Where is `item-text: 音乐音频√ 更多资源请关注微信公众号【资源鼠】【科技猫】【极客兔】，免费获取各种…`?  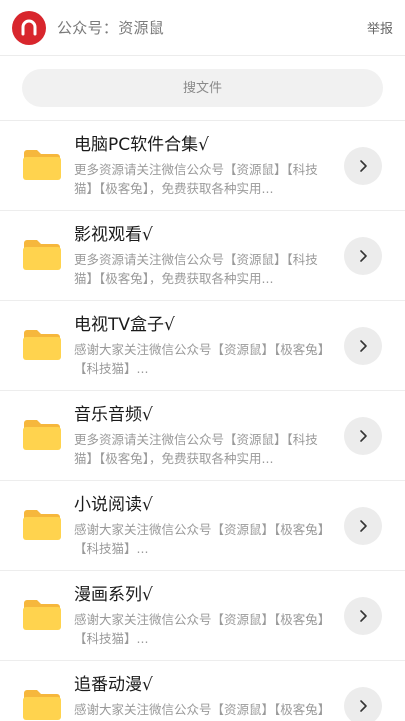 item-text: 音乐音频√ 更多资源请关注微信公众号【资源鼠】【科技猫】【极客兔】，免费获取各种… is located at coordinates (209, 436).